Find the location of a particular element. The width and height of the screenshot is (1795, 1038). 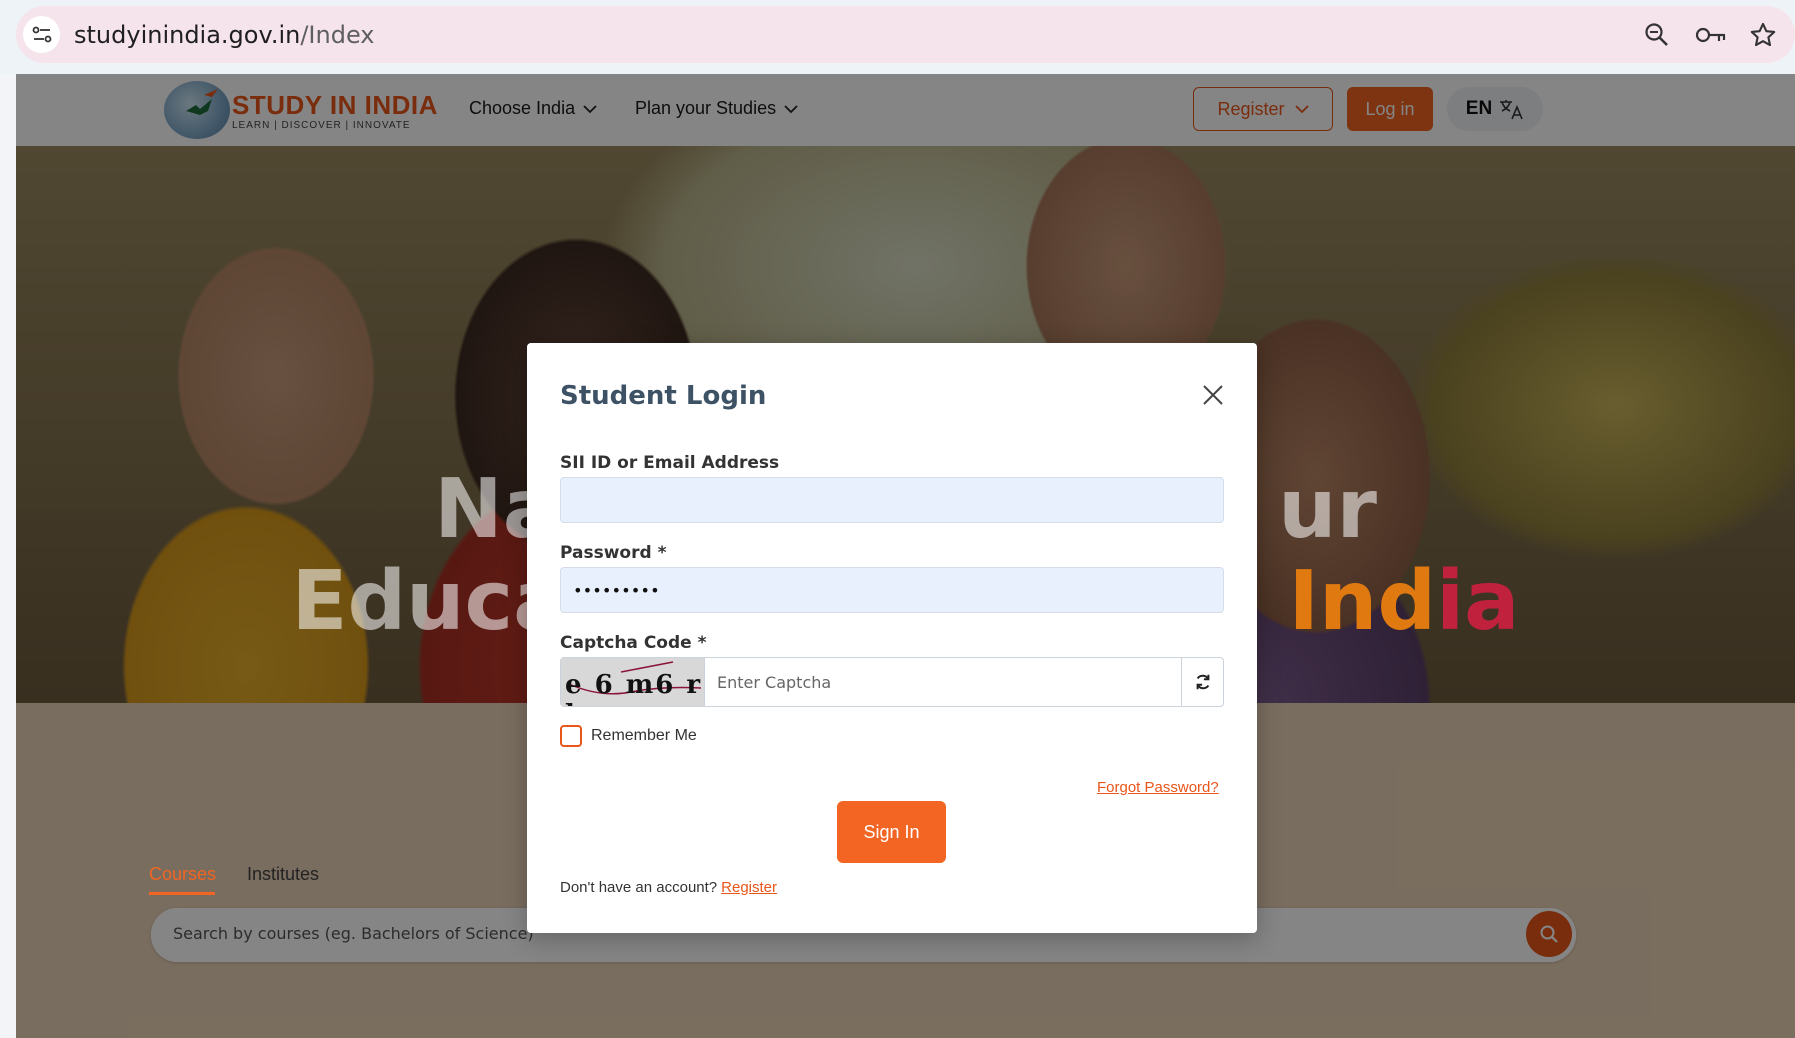

remember-me: Remember Me is located at coordinates (628, 736).